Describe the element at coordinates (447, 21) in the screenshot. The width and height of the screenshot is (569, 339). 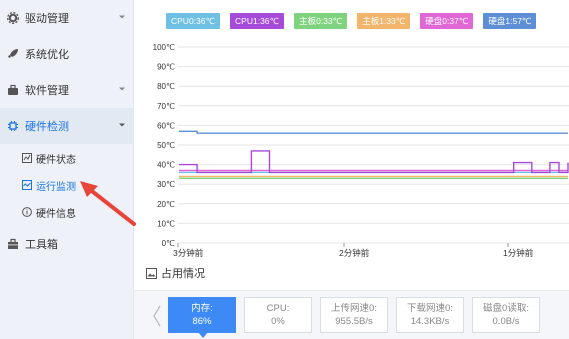
I see `legend-chip: 硬盘0:37℃` at that location.